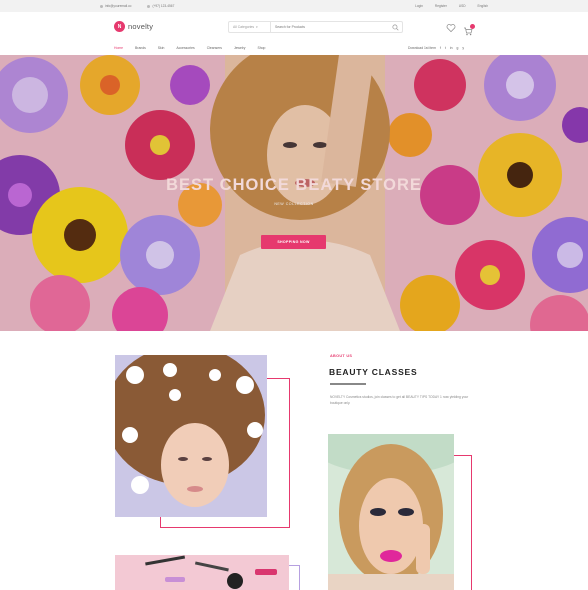  I want to click on logo: N novelty, so click(133, 26).